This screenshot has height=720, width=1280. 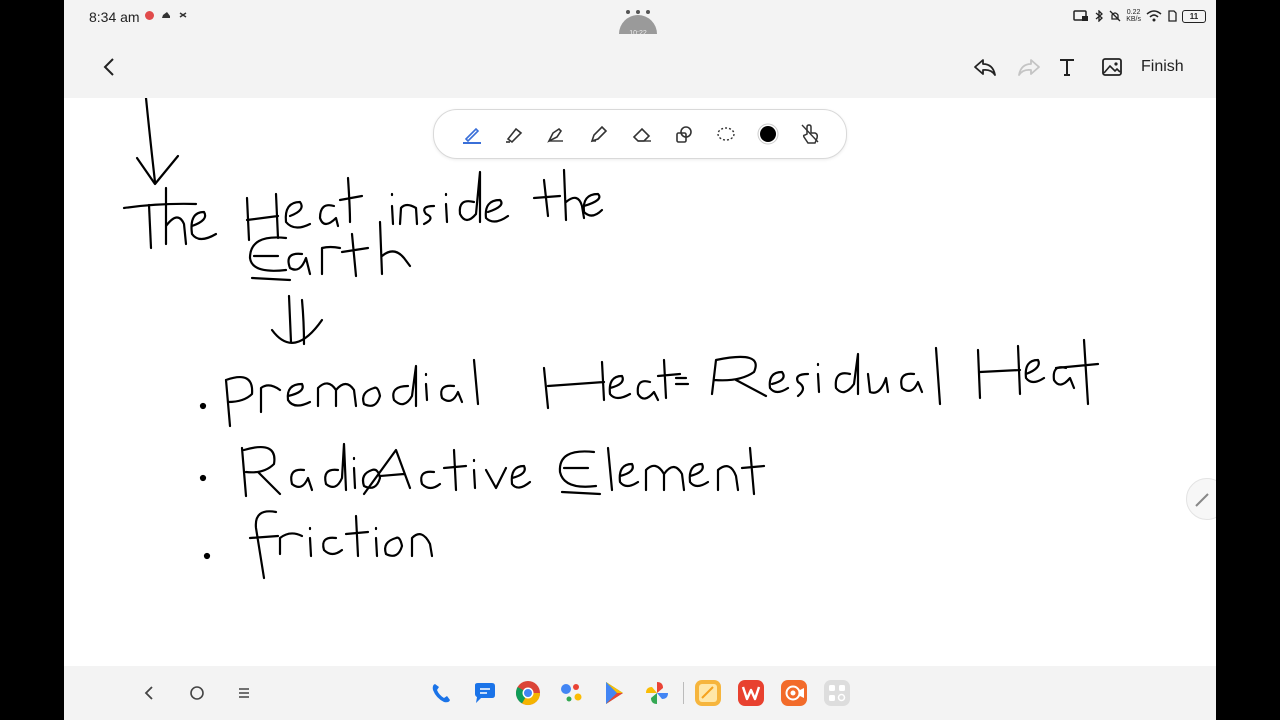 What do you see at coordinates (1154, 16) in the screenshot?
I see `wifi-icon` at bounding box center [1154, 16].